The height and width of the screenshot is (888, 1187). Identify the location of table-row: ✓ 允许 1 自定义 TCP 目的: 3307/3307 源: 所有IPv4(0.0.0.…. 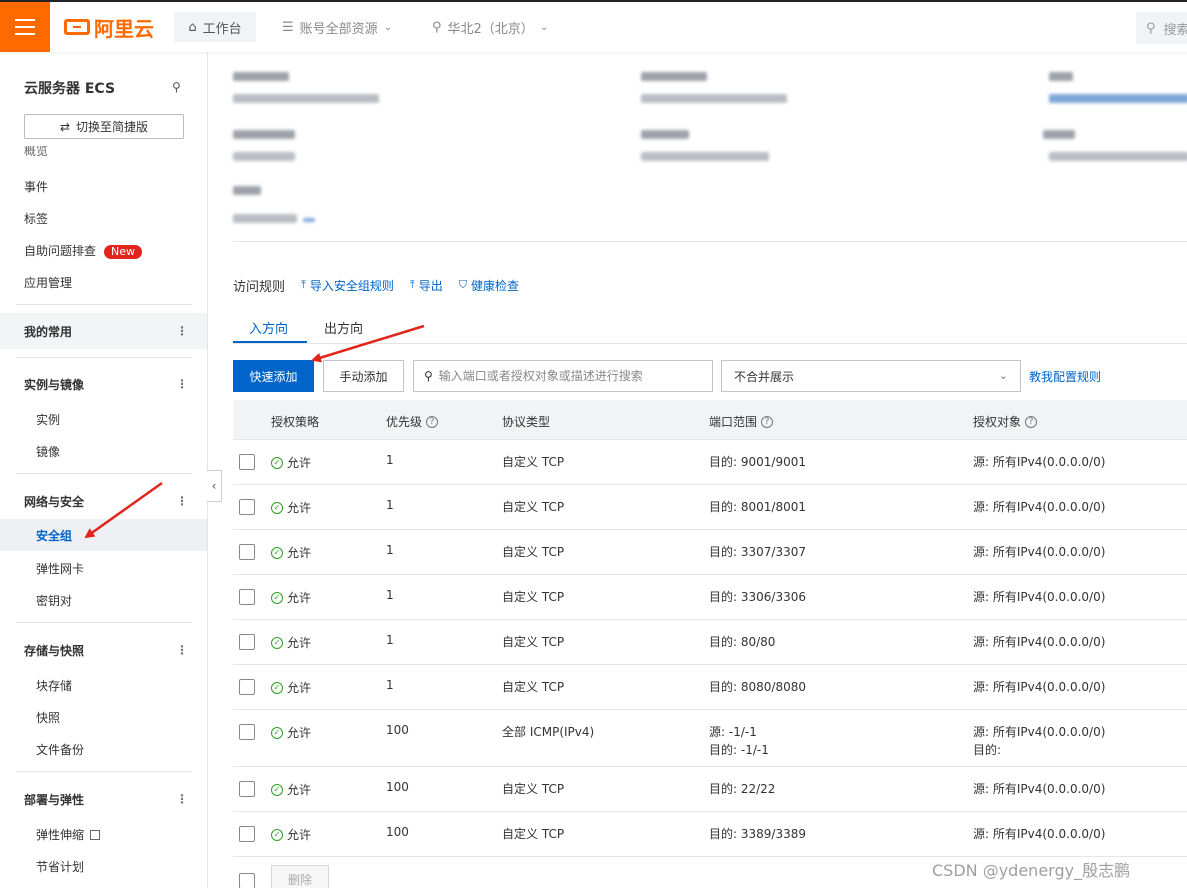
(710, 552).